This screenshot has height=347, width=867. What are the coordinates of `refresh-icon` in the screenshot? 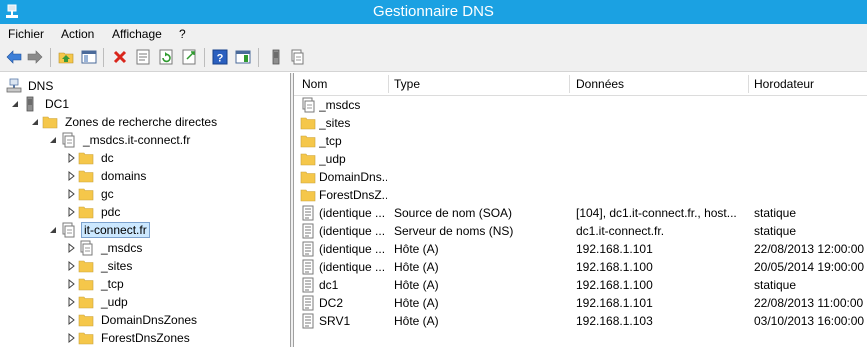 It's located at (166, 57).